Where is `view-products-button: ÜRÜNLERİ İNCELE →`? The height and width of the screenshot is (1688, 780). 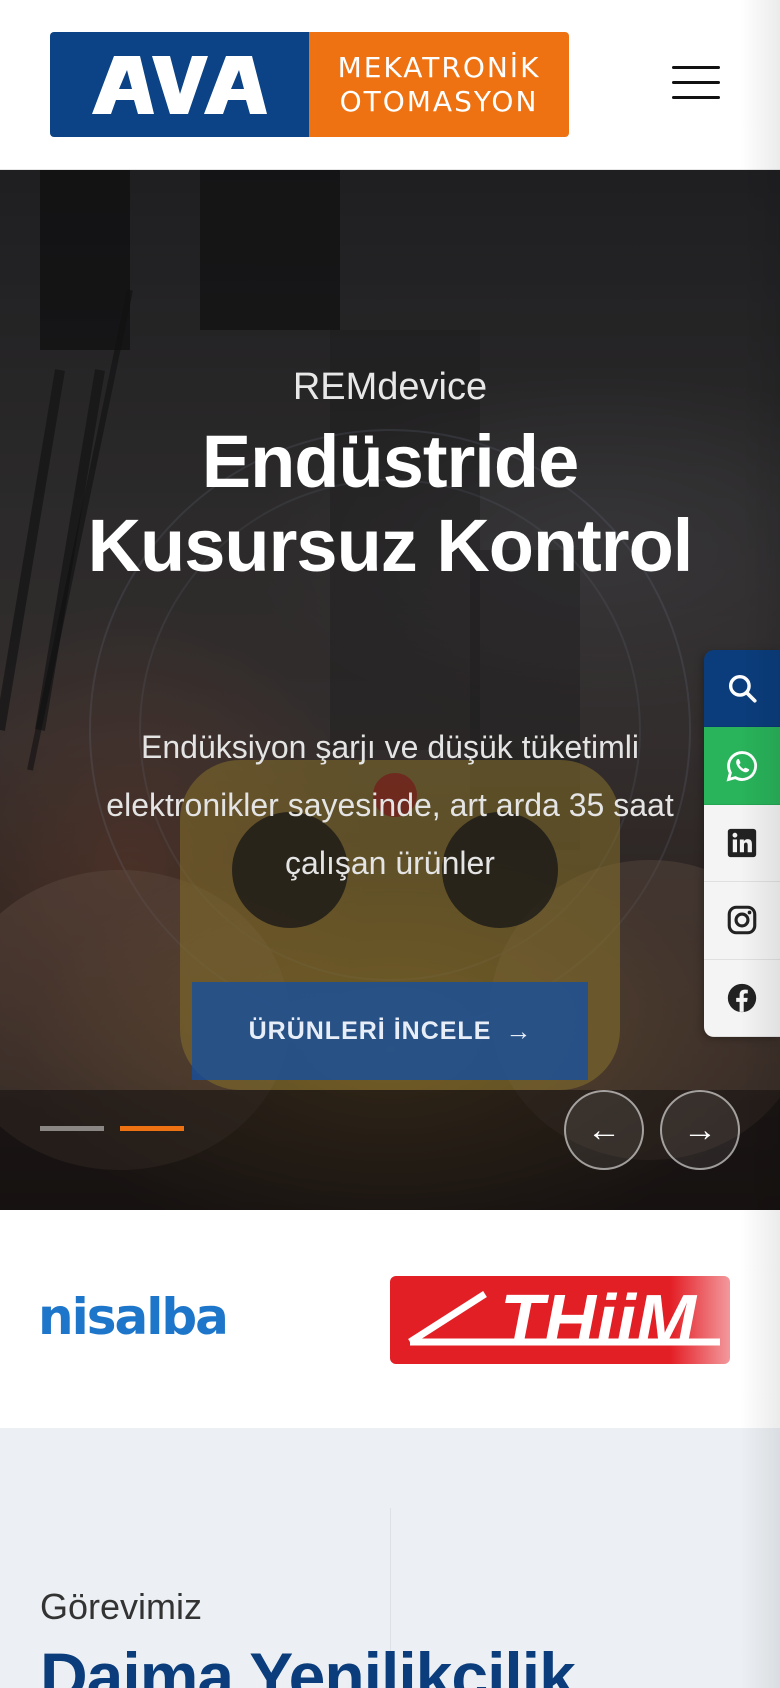
view-products-button: ÜRÜNLERİ İNCELE → is located at coordinates (390, 1031).